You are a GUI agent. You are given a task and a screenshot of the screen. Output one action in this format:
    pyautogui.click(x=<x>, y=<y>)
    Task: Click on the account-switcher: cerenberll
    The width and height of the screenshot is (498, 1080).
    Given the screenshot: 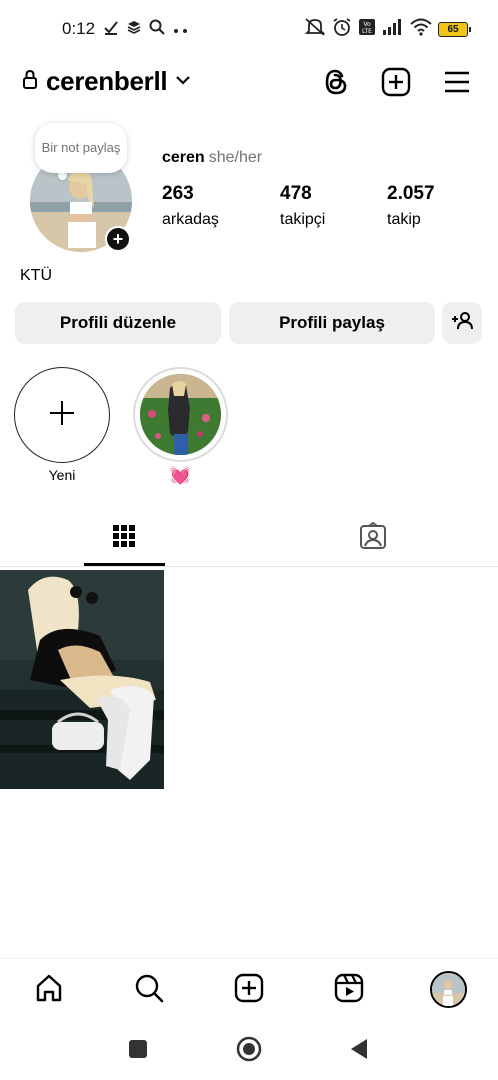 What is the action you would take?
    pyautogui.click(x=106, y=81)
    